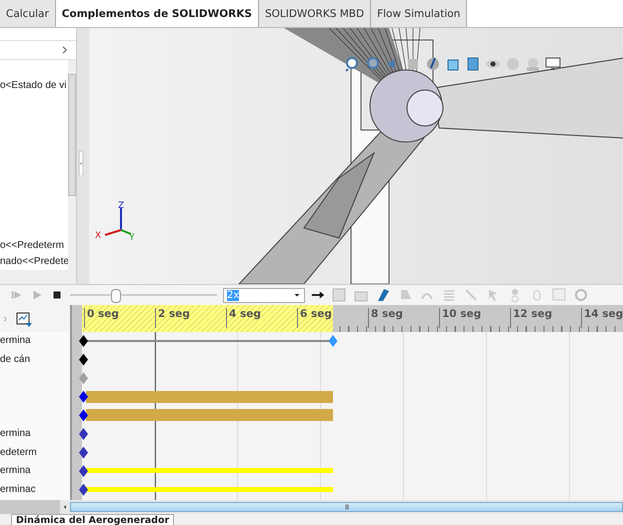  Describe the element at coordinates (419, 13) in the screenshot. I see `ribbon-tab: Flow Simulation` at that location.